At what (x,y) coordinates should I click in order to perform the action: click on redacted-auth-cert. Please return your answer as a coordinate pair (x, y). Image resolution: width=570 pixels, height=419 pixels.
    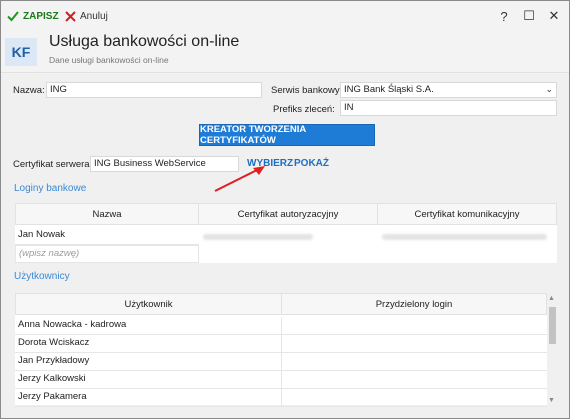
    Looking at the image, I should click on (258, 237).